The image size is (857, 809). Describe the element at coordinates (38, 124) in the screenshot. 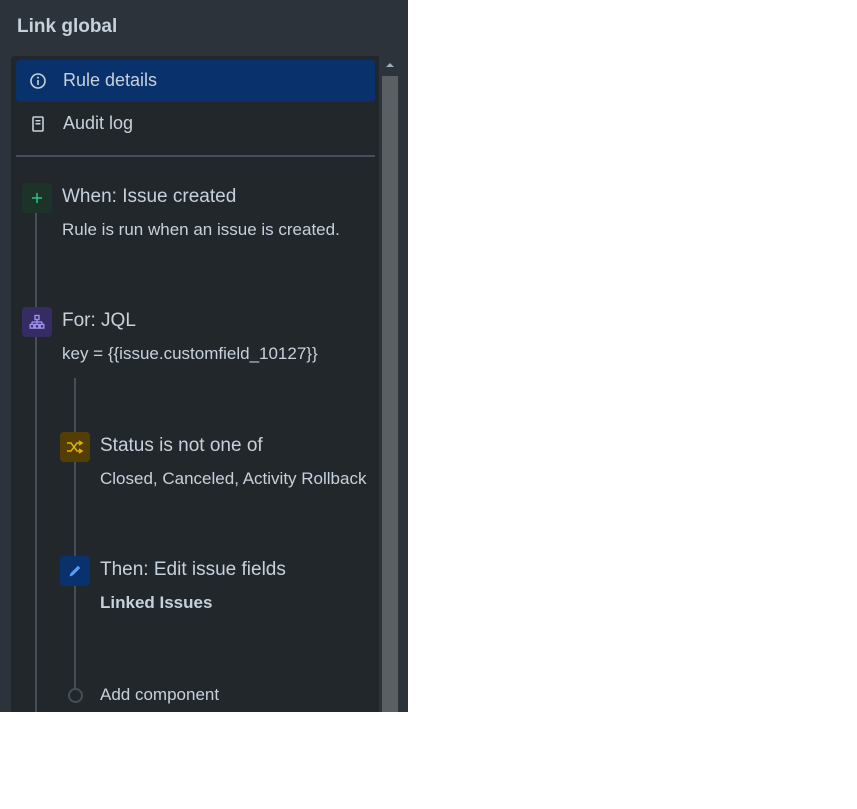

I see `document-icon` at that location.